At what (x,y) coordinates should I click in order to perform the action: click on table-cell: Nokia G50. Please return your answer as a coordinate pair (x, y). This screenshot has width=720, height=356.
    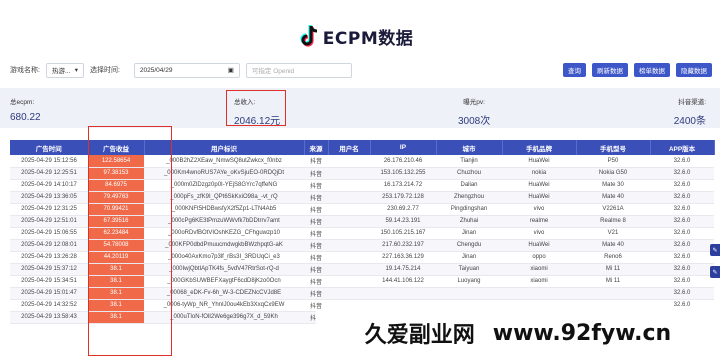
    Looking at the image, I should click on (613, 173).